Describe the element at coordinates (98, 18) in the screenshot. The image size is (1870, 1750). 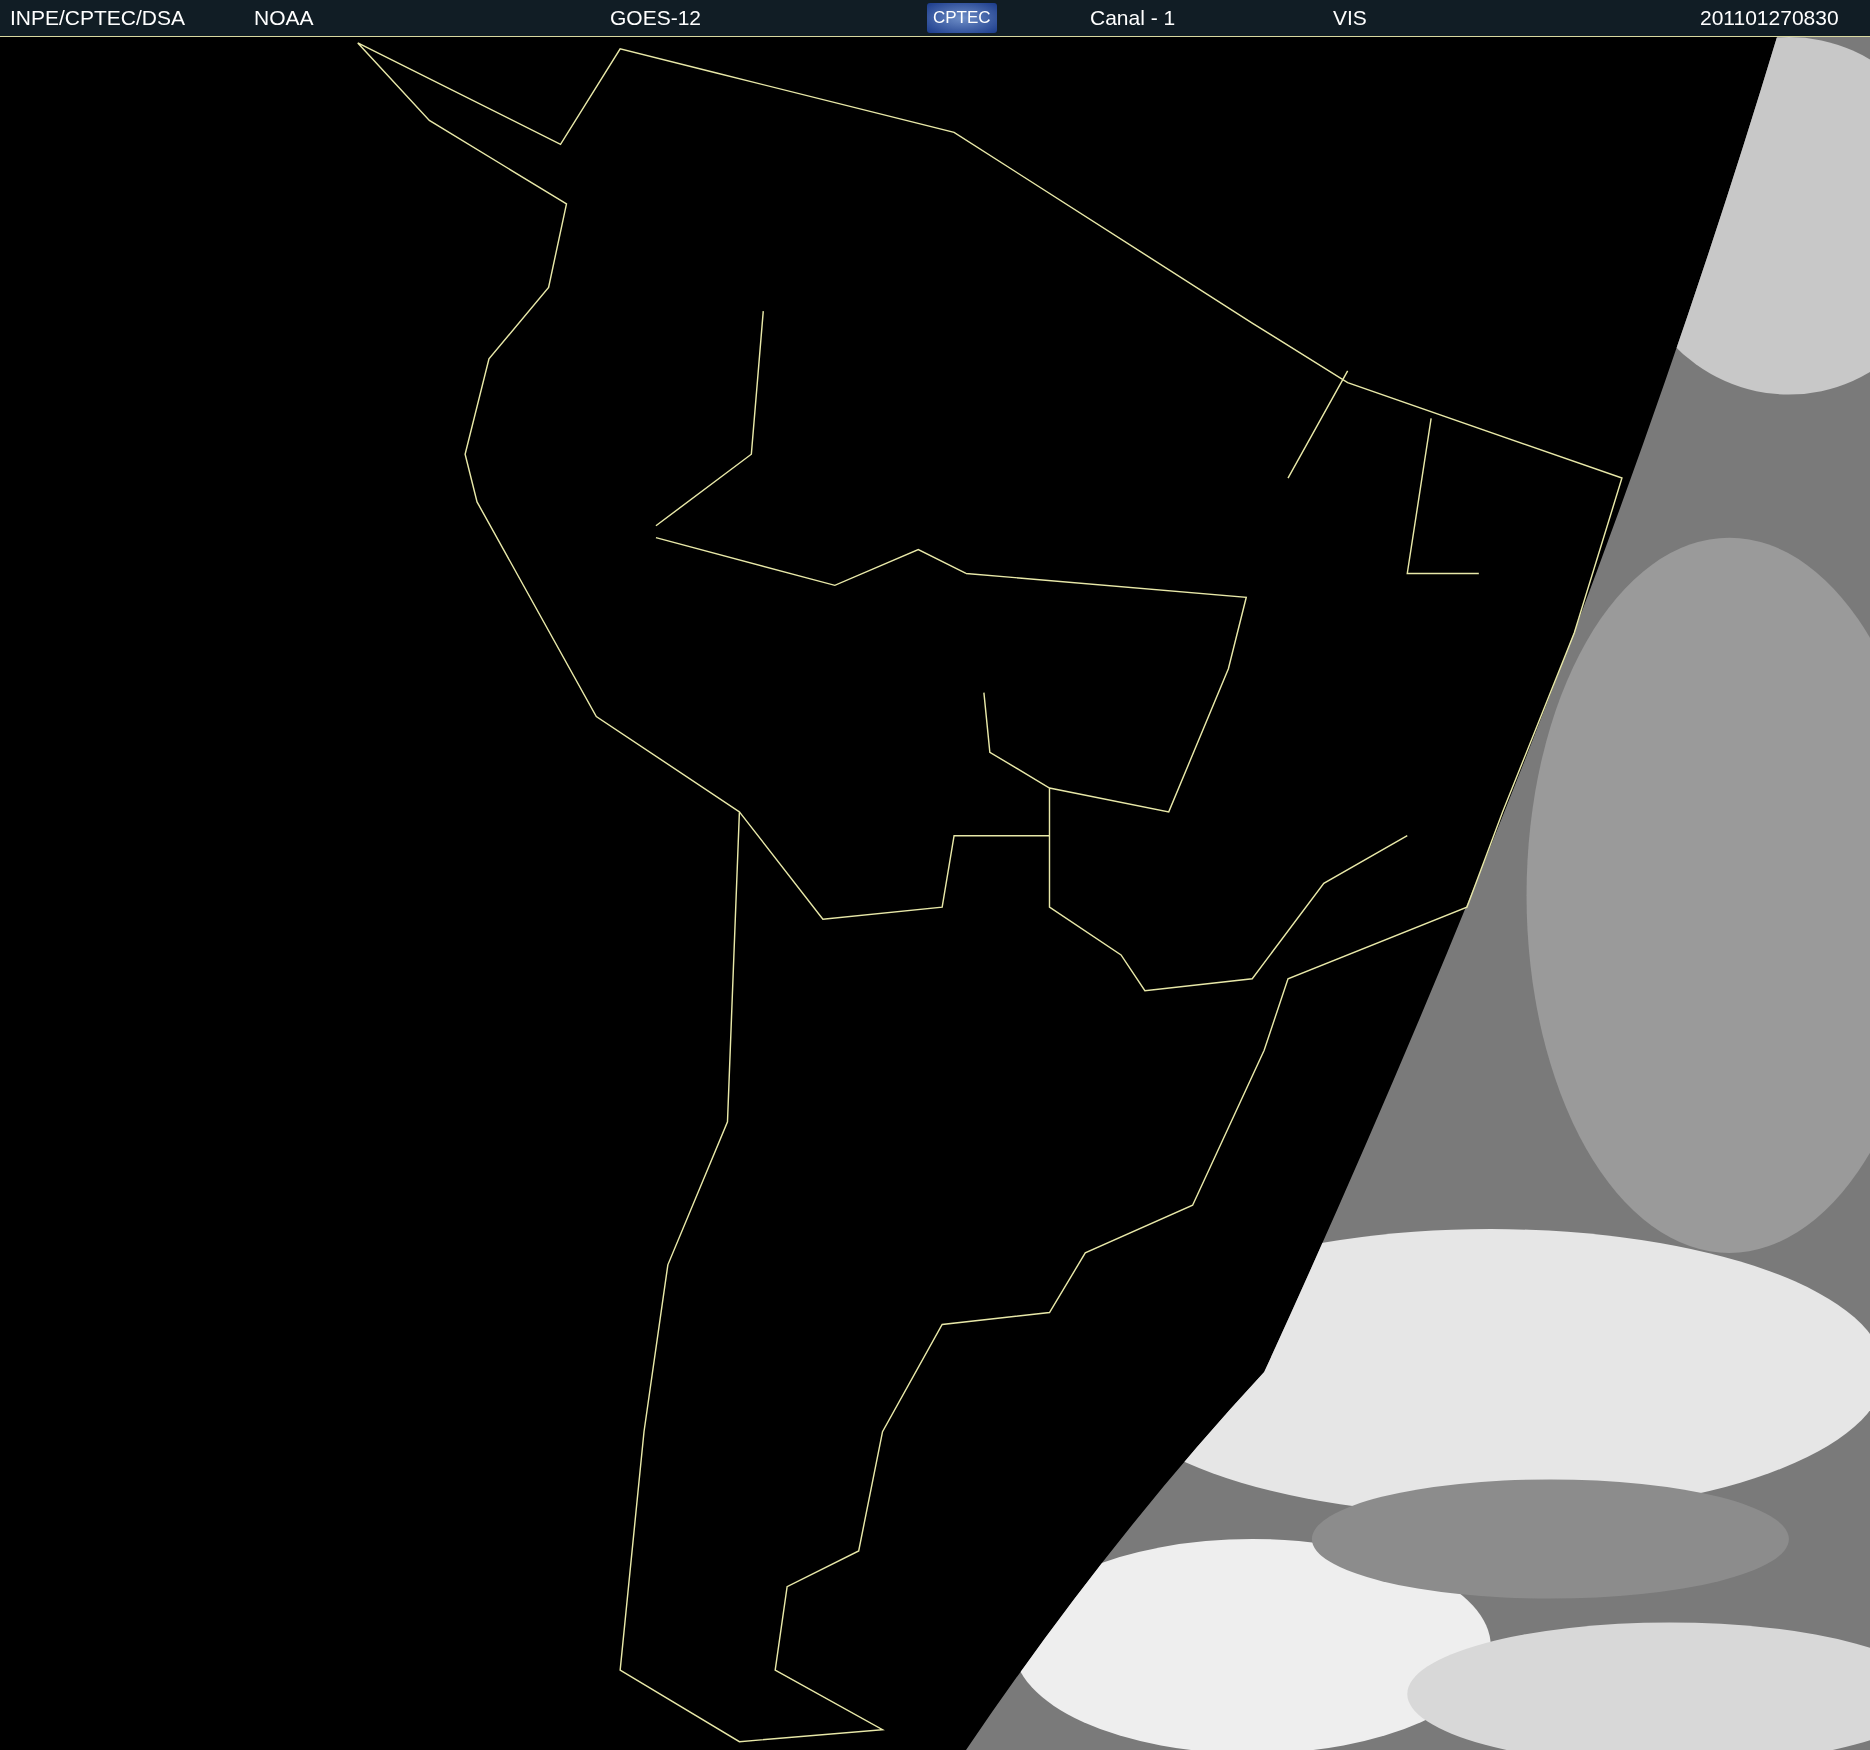
I see `source-label: INPE/CPTEC/DSA` at that location.